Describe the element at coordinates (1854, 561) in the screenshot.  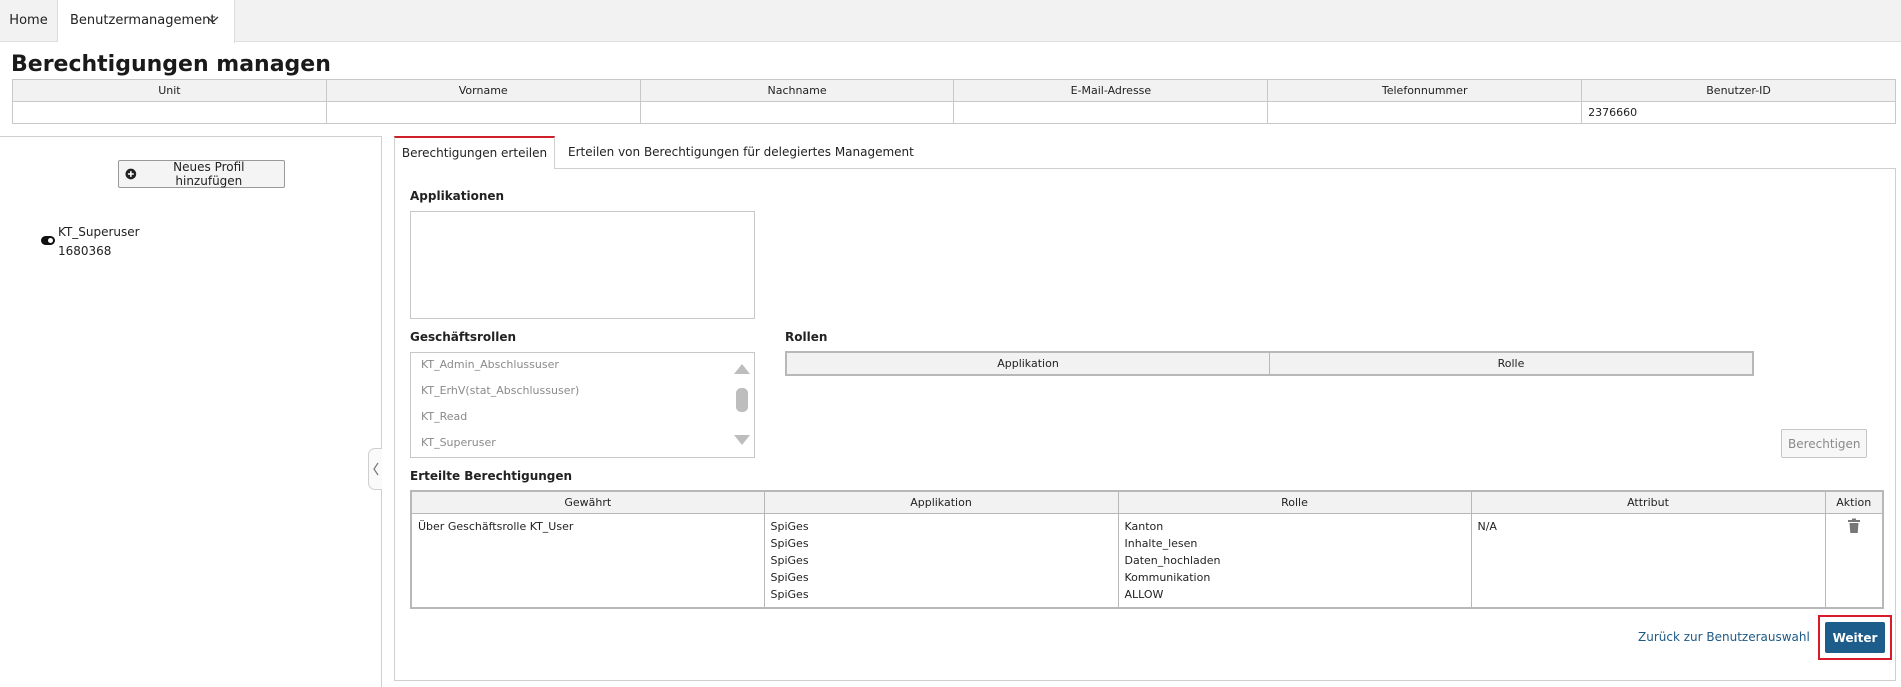
I see `cell-aktion` at that location.